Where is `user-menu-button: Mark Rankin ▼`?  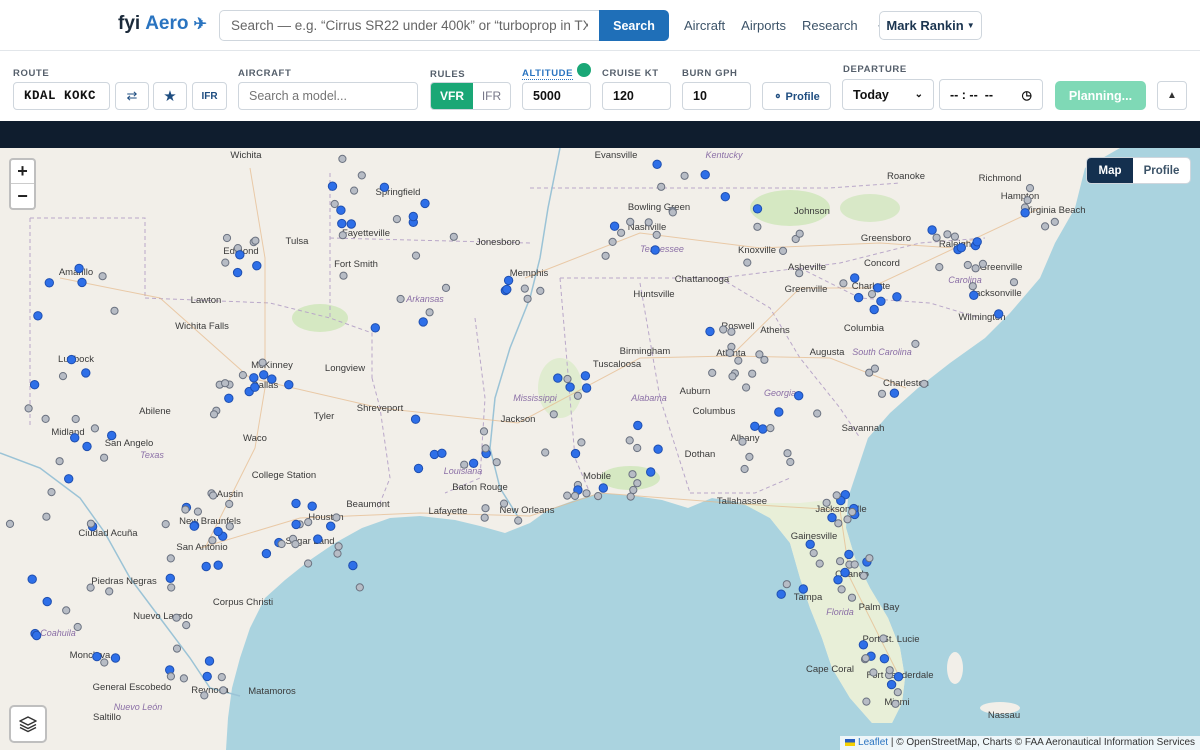 user-menu-button: Mark Rankin ▼ is located at coordinates (930, 25).